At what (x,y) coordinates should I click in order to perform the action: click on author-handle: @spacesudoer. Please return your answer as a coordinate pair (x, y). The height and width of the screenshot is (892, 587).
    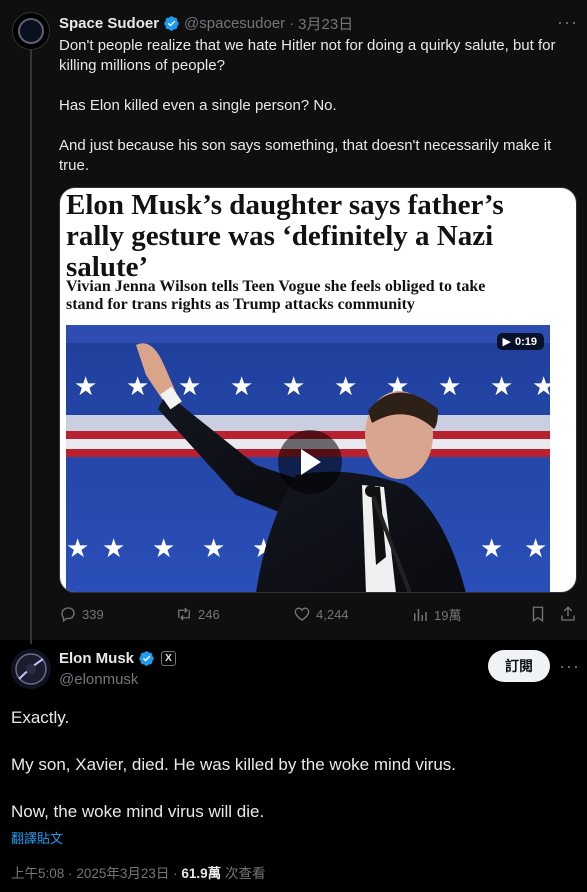
    Looking at the image, I should click on (234, 23).